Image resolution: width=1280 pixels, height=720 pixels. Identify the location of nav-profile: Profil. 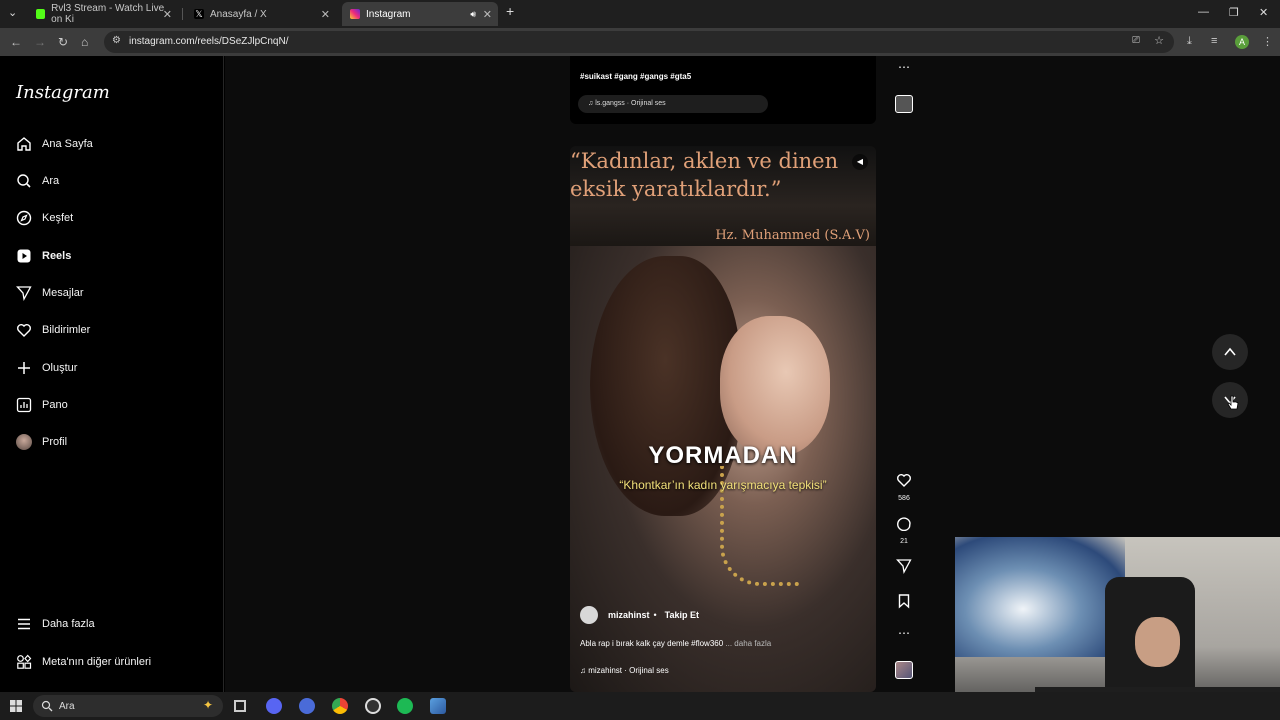
(41, 442).